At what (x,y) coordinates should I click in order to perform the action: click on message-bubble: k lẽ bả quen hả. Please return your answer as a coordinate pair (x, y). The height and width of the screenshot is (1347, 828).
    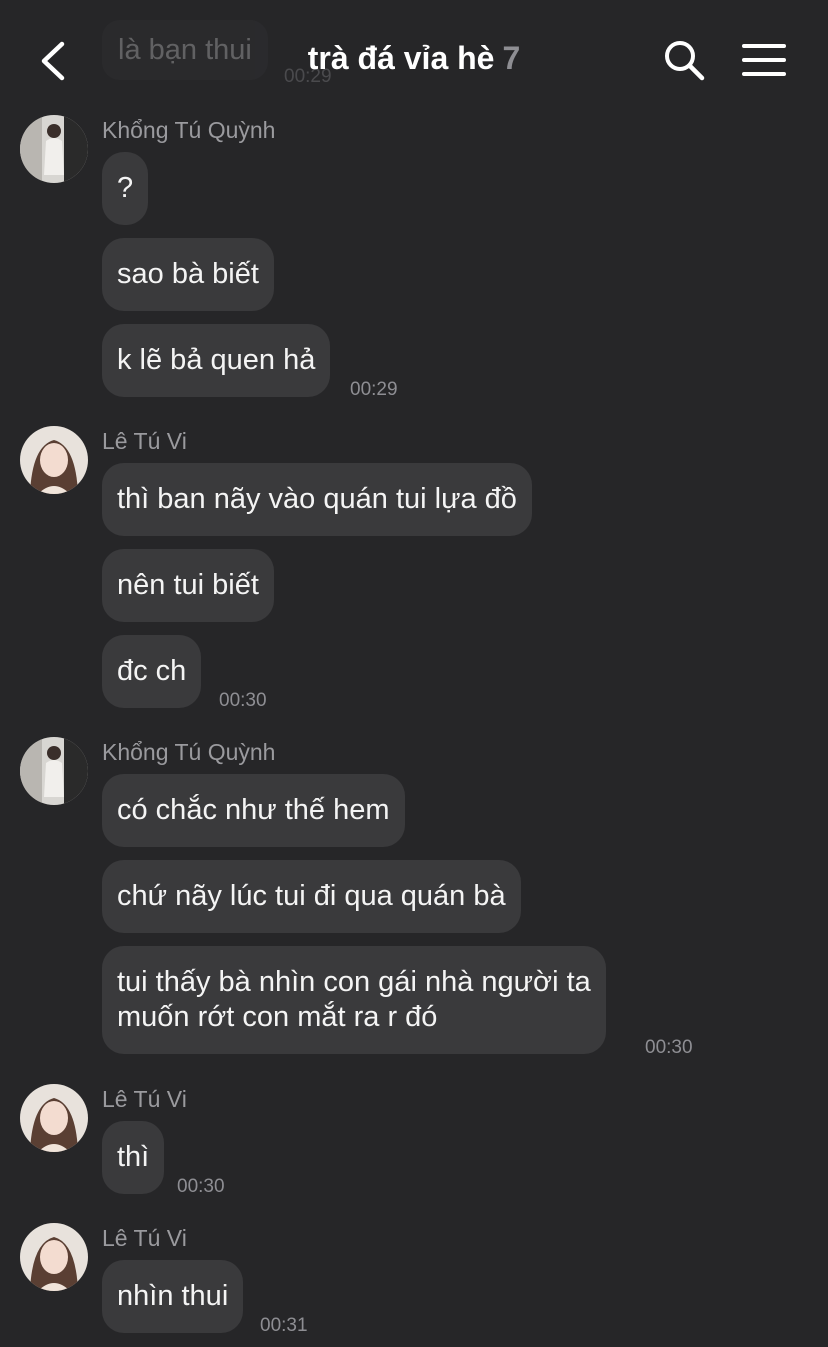
    Looking at the image, I should click on (216, 360).